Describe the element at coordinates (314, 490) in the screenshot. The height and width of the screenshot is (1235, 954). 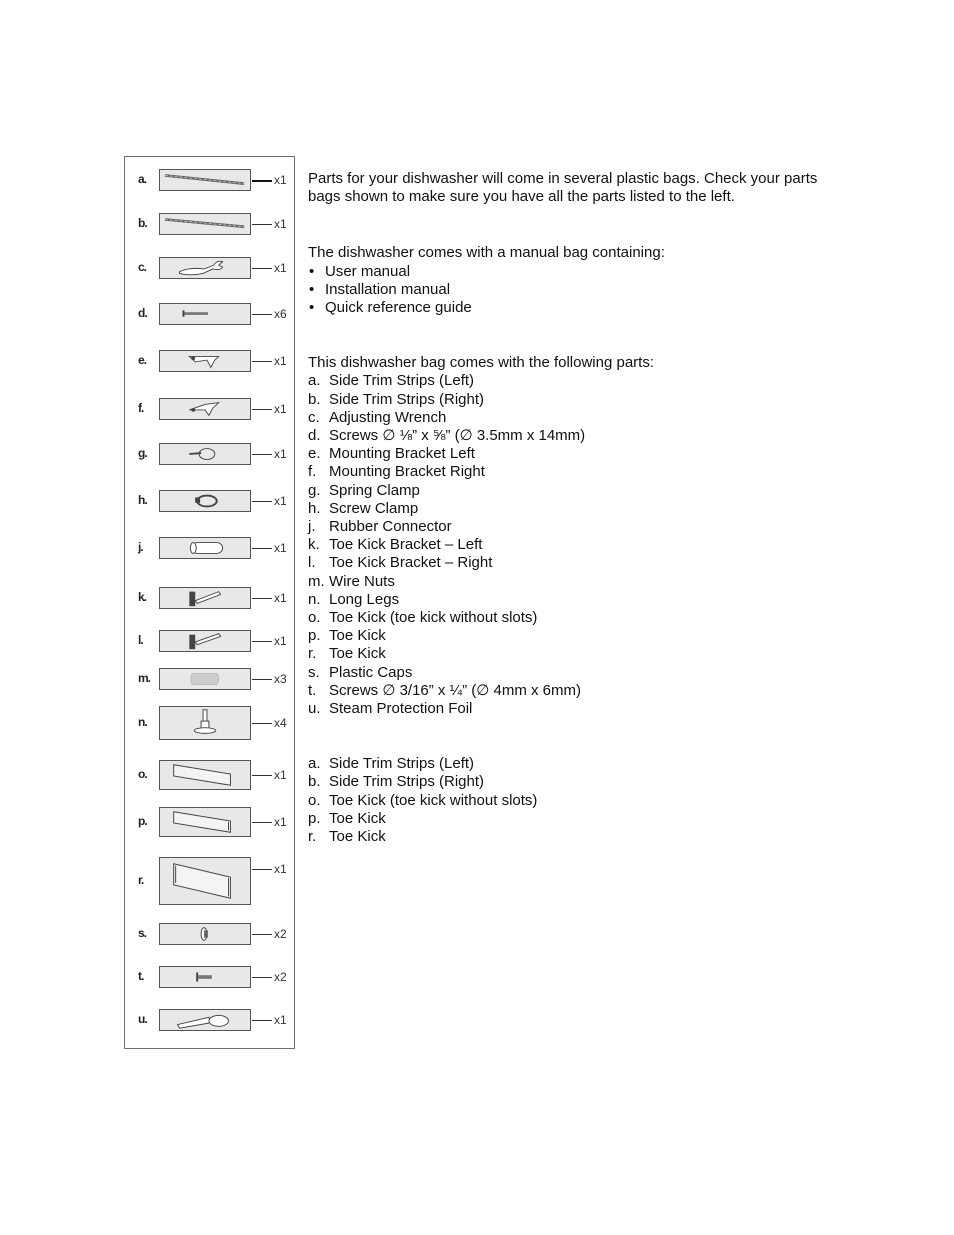
I see `list-item-label: g.` at that location.